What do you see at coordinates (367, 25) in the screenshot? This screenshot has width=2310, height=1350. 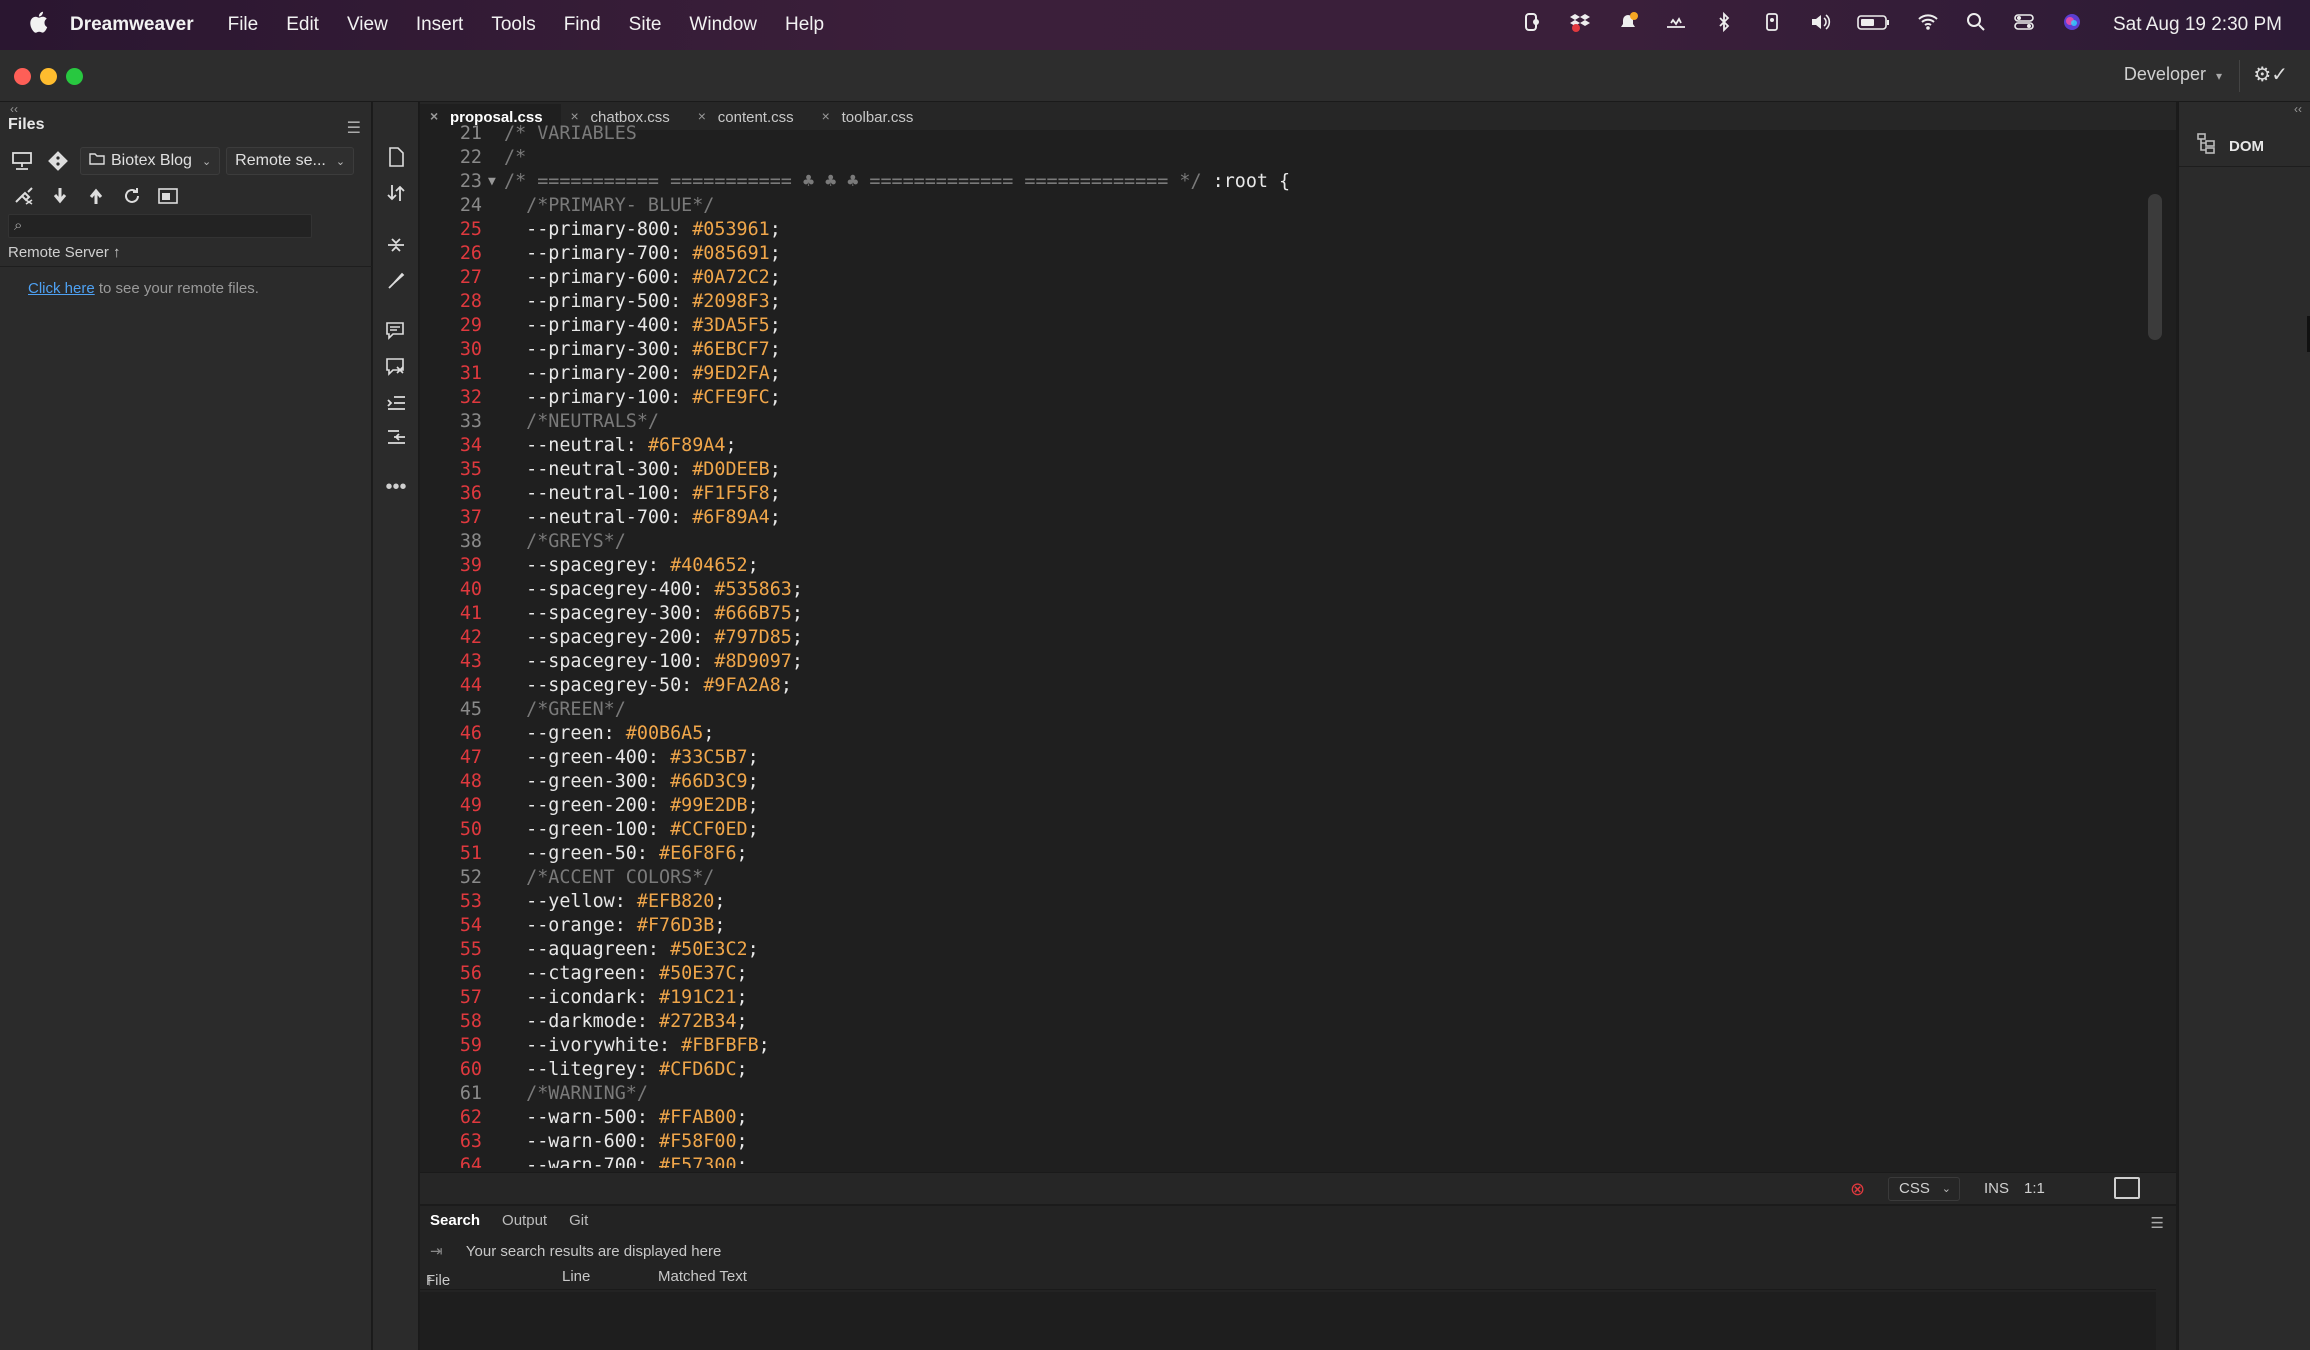 I see `menu-view: View` at bounding box center [367, 25].